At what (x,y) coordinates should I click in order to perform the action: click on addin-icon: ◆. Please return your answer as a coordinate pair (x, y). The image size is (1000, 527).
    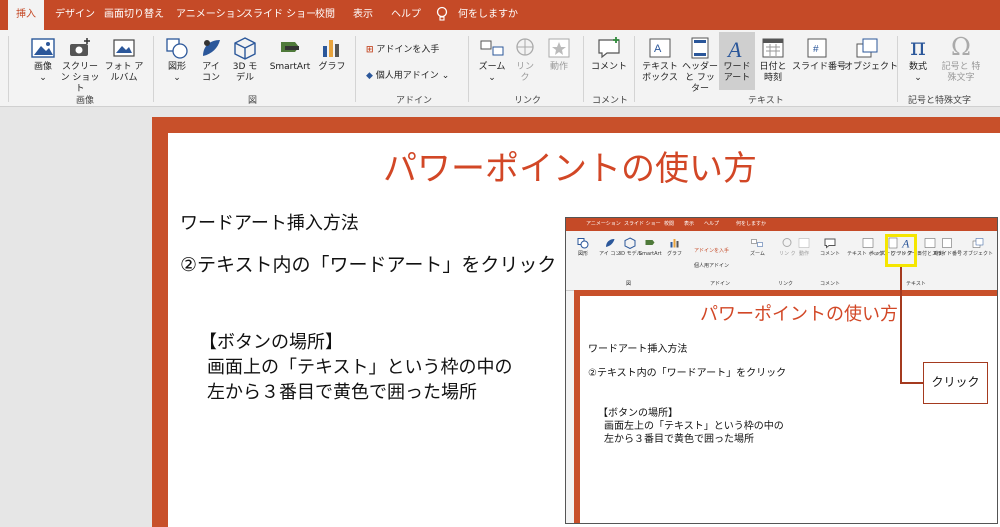
    Looking at the image, I should click on (369, 76).